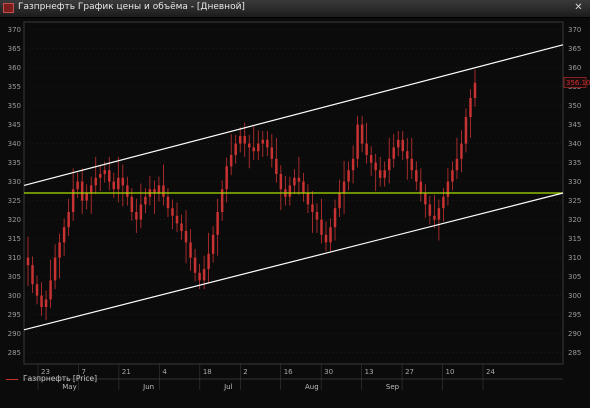  I want to click on y-tick-right: 290, so click(574, 334).